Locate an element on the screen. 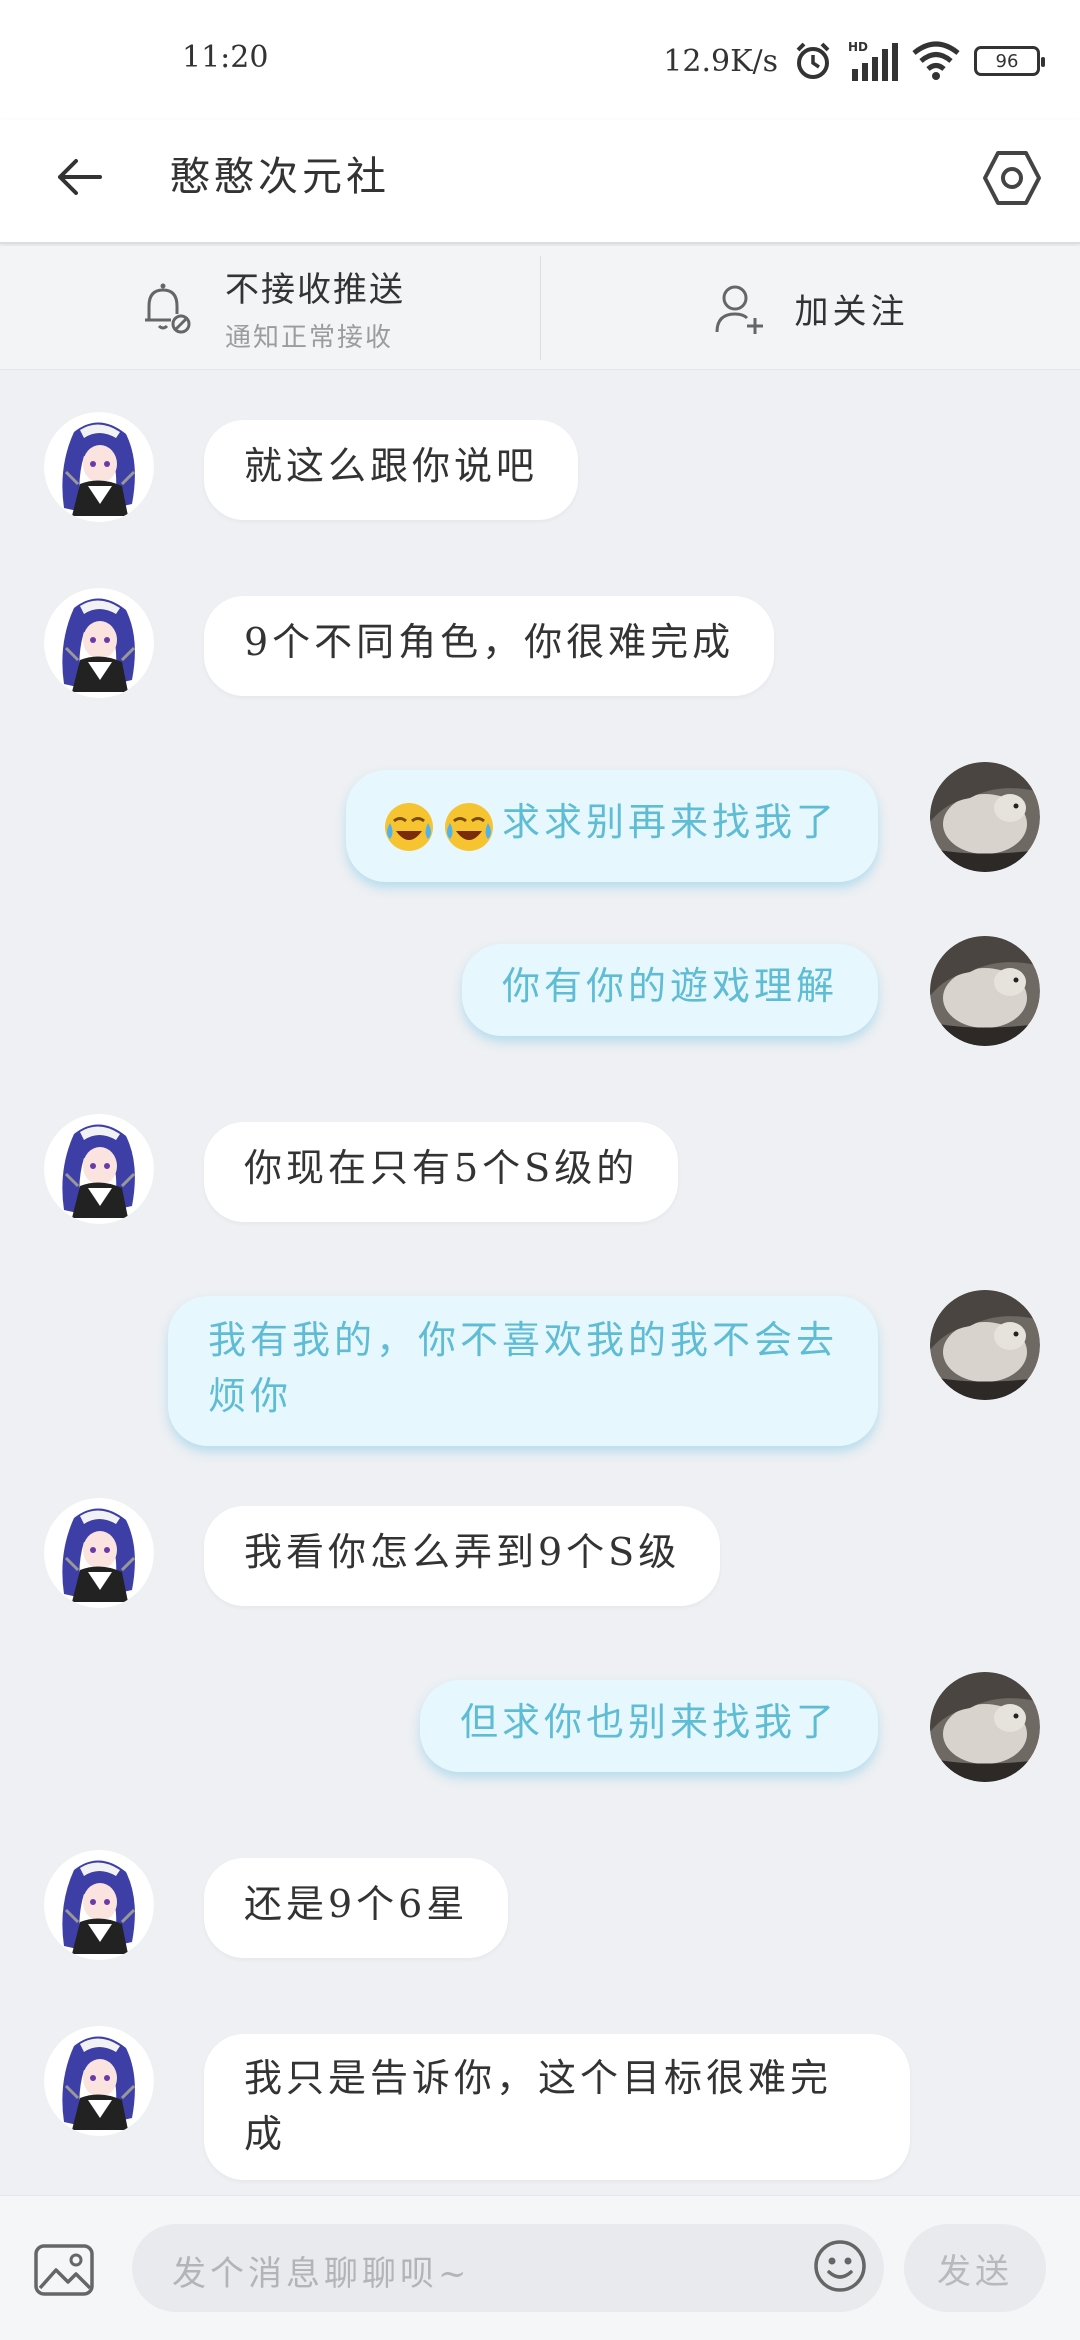 The width and height of the screenshot is (1080, 2340). settings-button is located at coordinates (1012, 178).